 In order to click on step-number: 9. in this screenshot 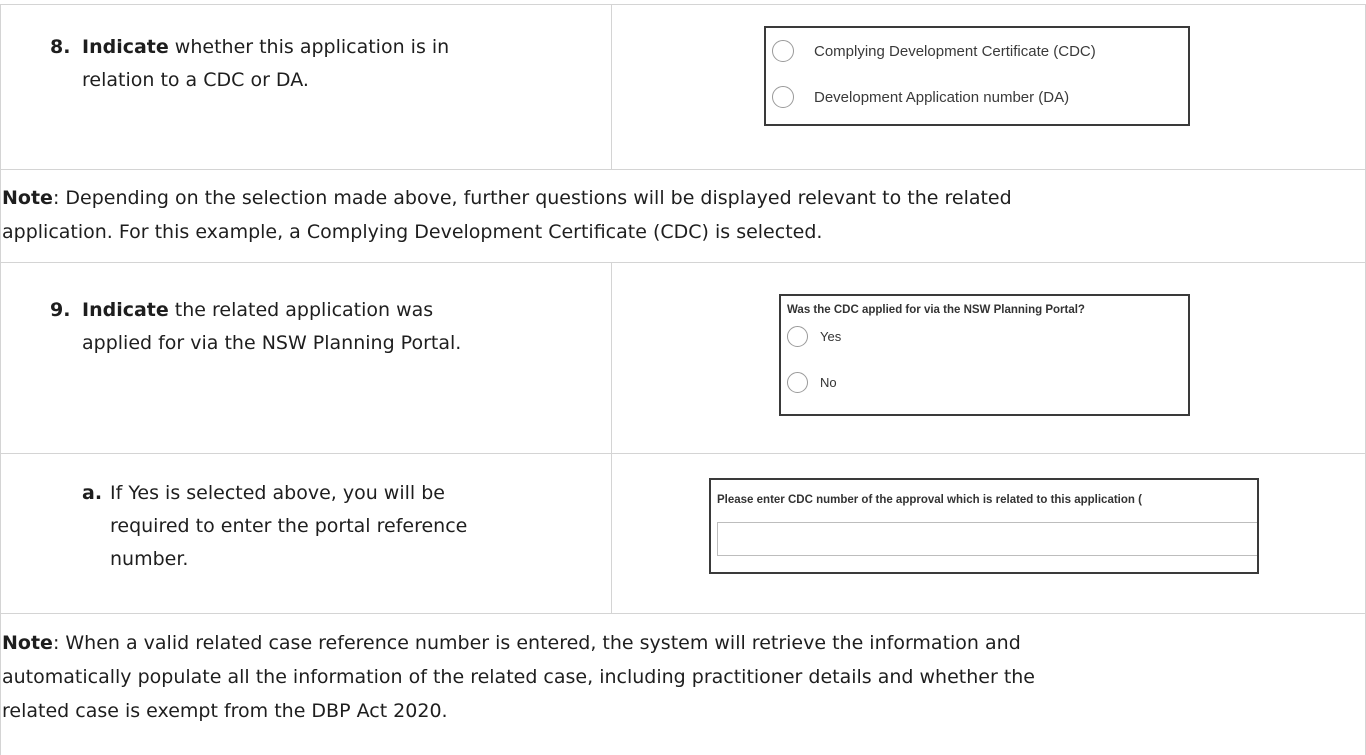, I will do `click(60, 310)`.